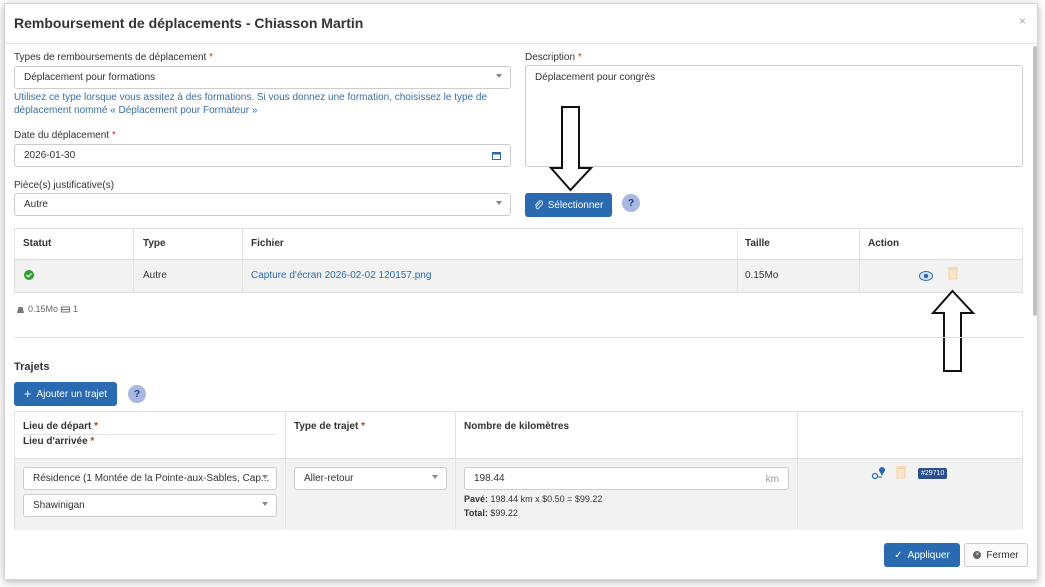 This screenshot has height=587, width=1045. I want to click on scrollbar, so click(1035, 181).